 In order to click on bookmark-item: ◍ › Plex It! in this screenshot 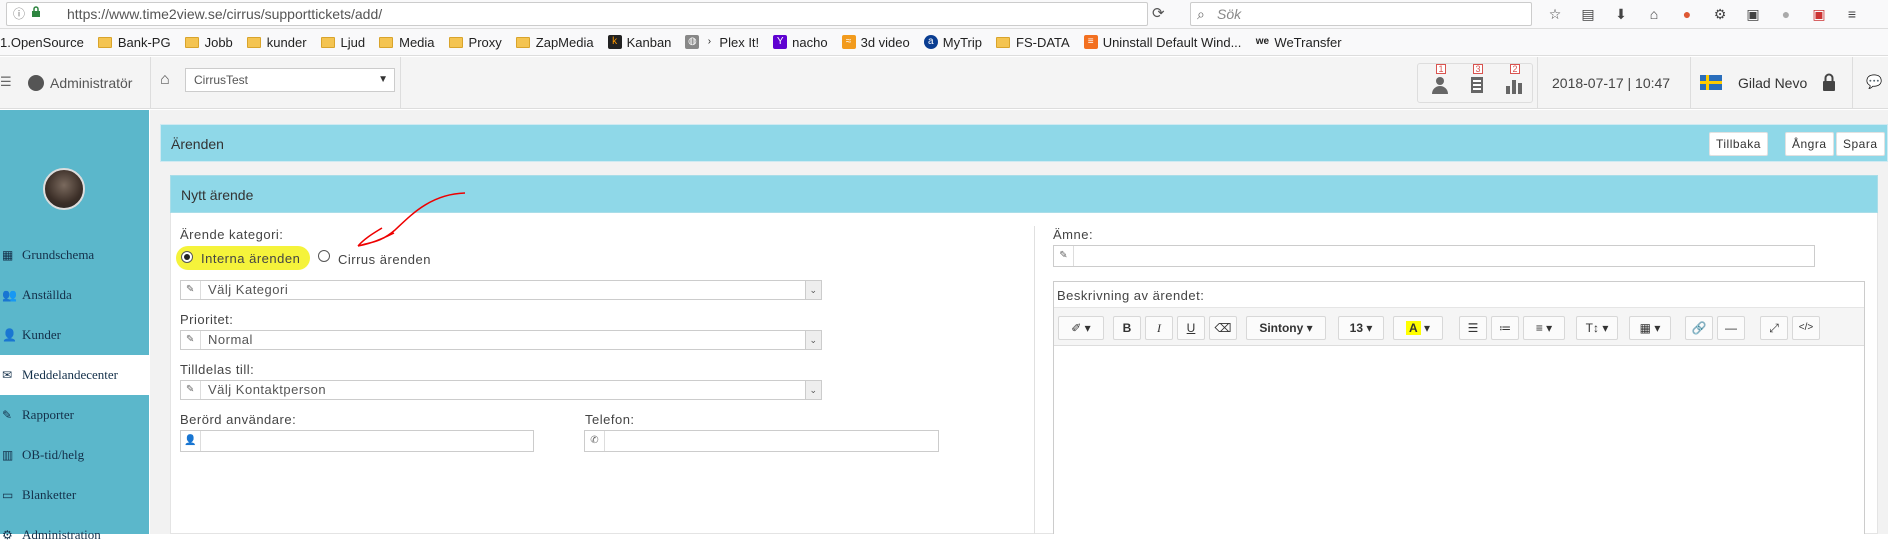, I will do `click(722, 42)`.